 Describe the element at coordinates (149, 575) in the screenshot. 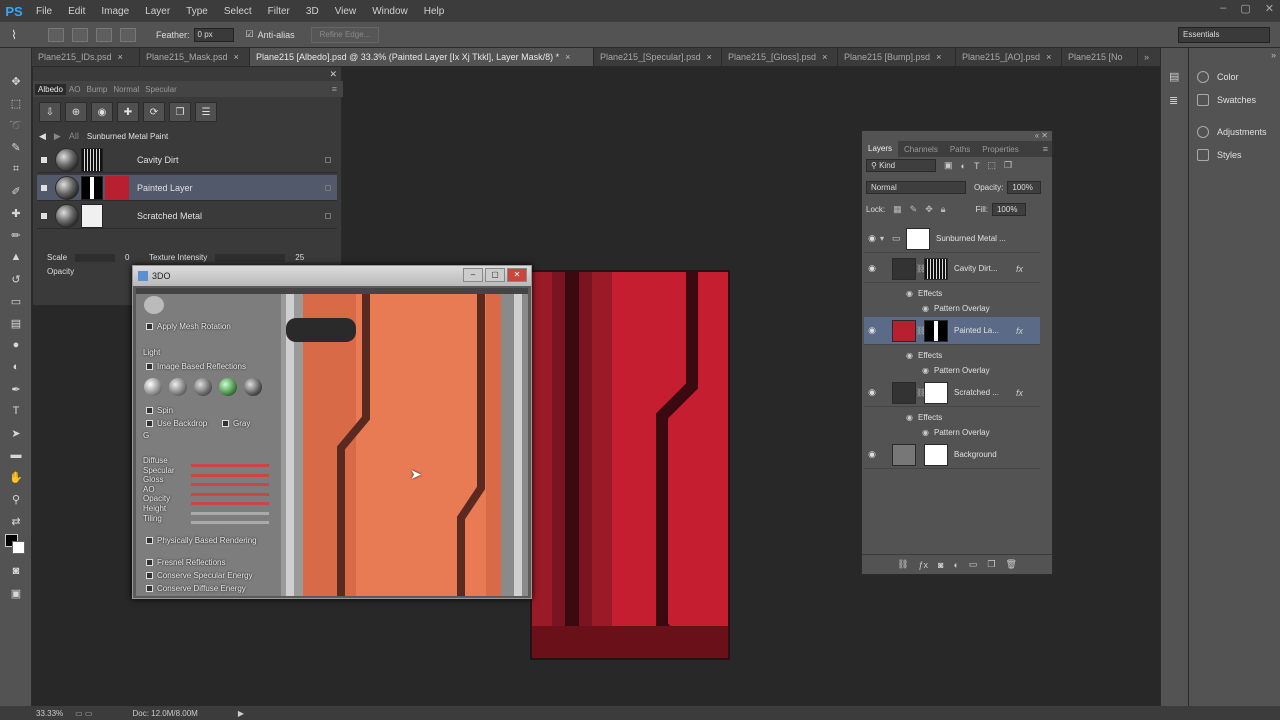

I see `conserve-specular-checkbox` at that location.